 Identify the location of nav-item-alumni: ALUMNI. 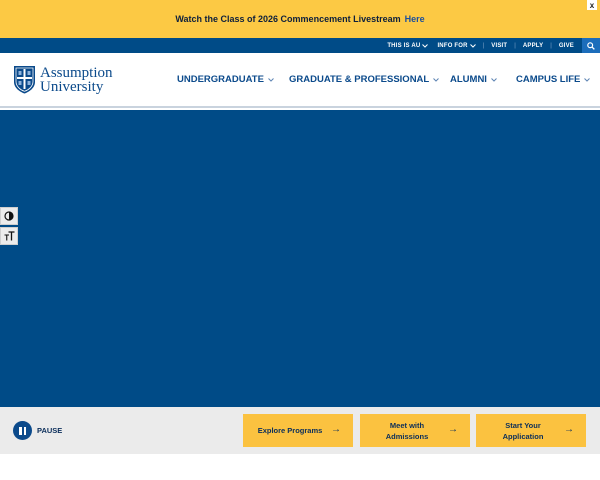
(473, 79).